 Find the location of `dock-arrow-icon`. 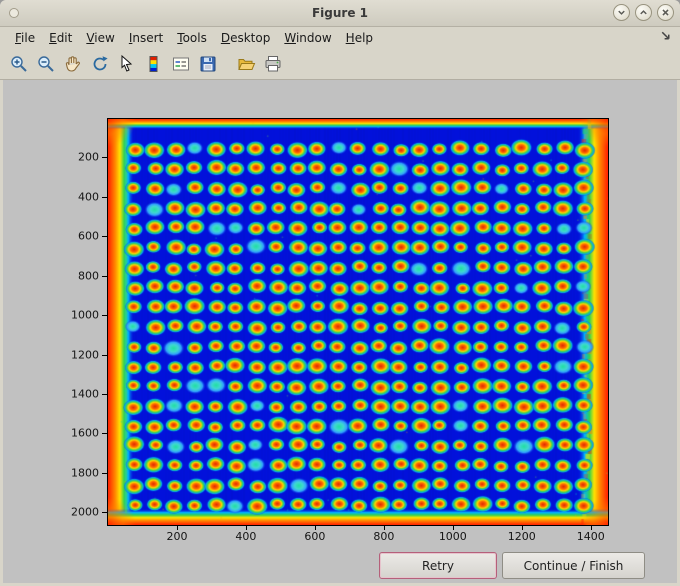

dock-arrow-icon is located at coordinates (665, 35).